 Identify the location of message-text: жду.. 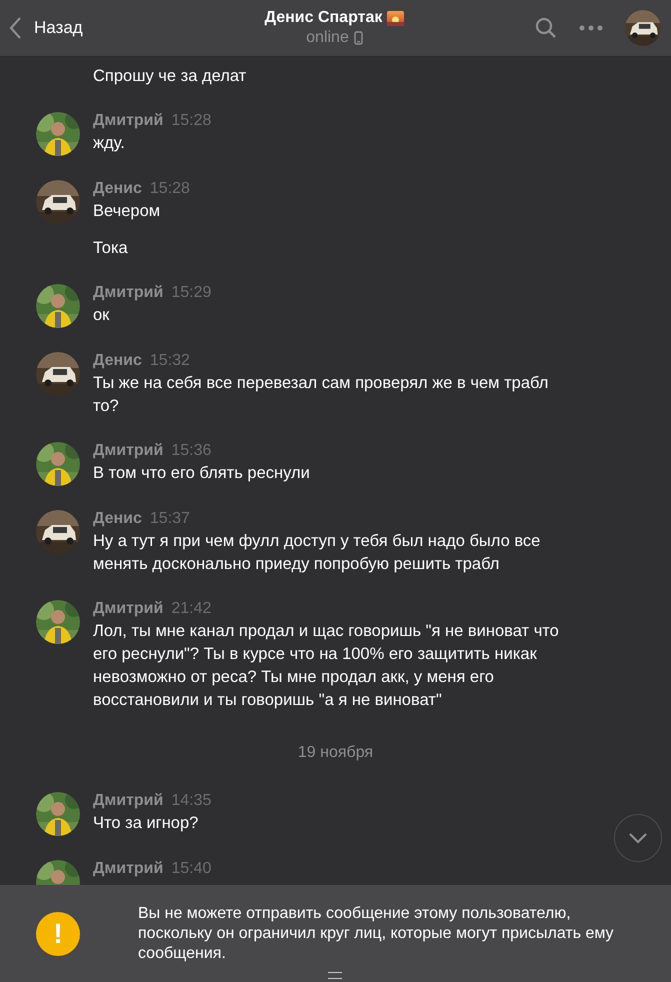
(109, 143).